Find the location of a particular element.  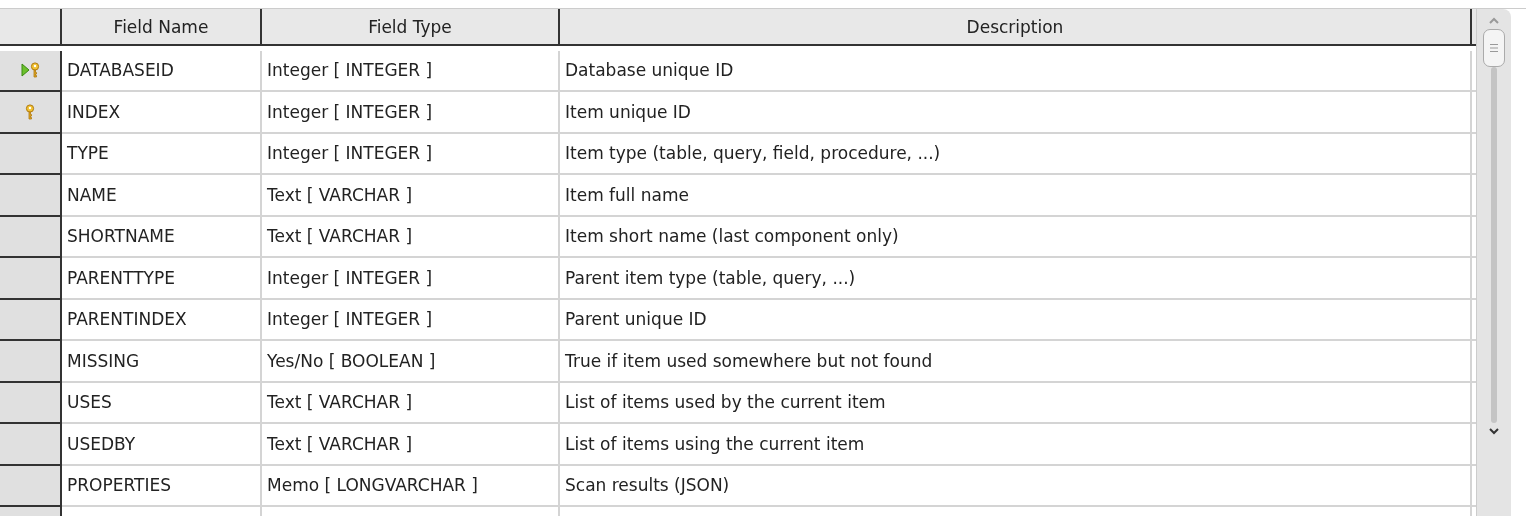

scroll-down-icon is located at coordinates (1494, 431).